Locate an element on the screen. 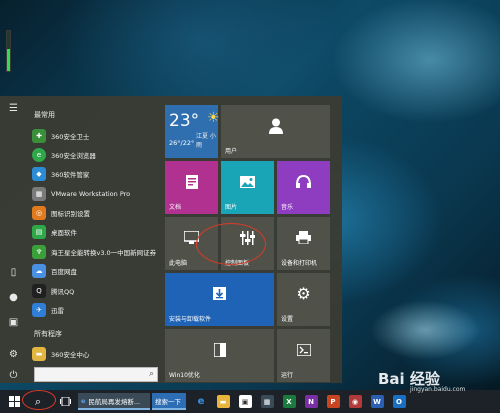 This screenshot has height=413, width=500. devices-printers-tile: 设备和打印机 is located at coordinates (303, 243).